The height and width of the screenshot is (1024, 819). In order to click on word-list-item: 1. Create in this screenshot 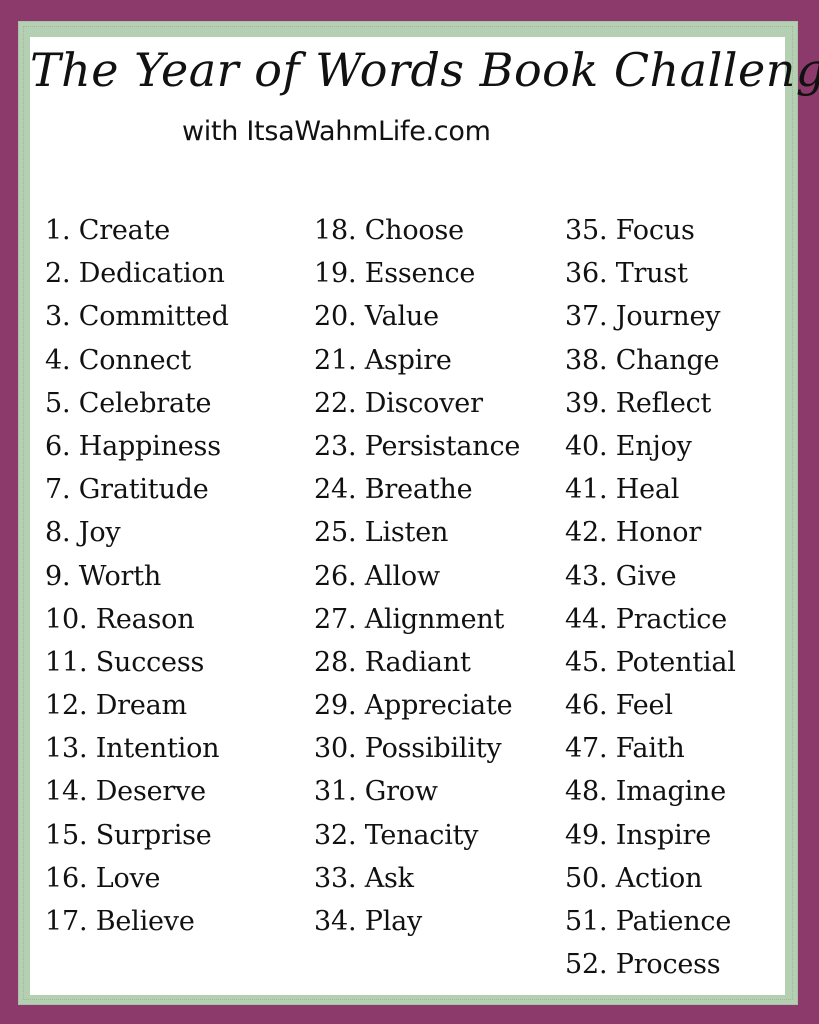, I will do `click(108, 230)`.